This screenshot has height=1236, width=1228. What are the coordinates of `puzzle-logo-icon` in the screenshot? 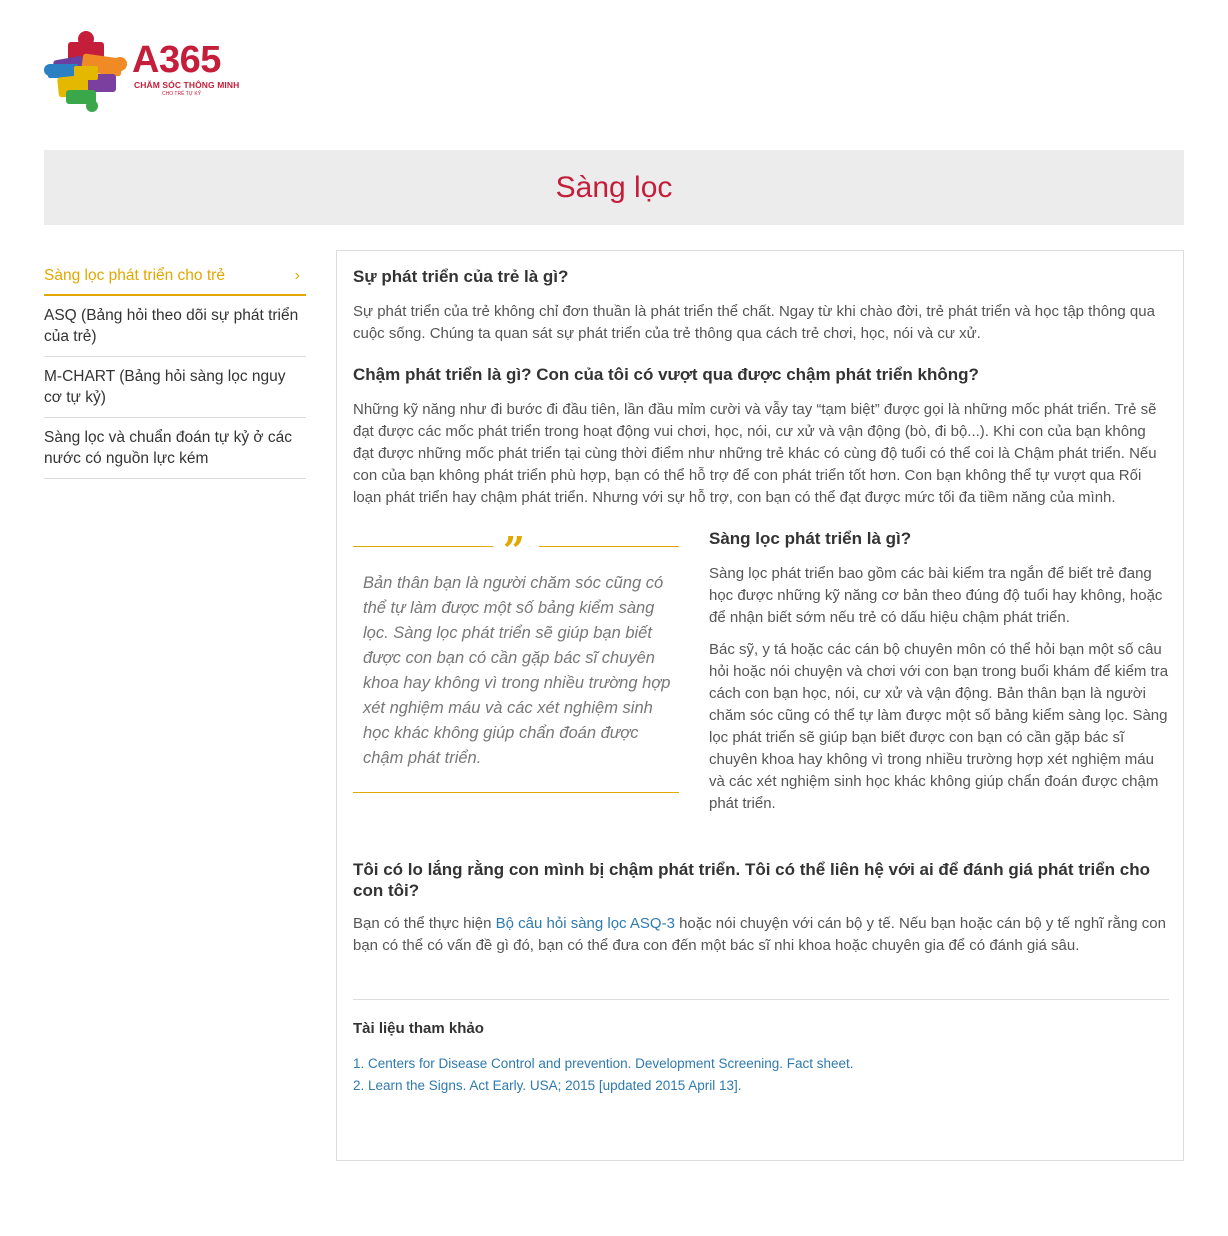 It's located at (85, 71).